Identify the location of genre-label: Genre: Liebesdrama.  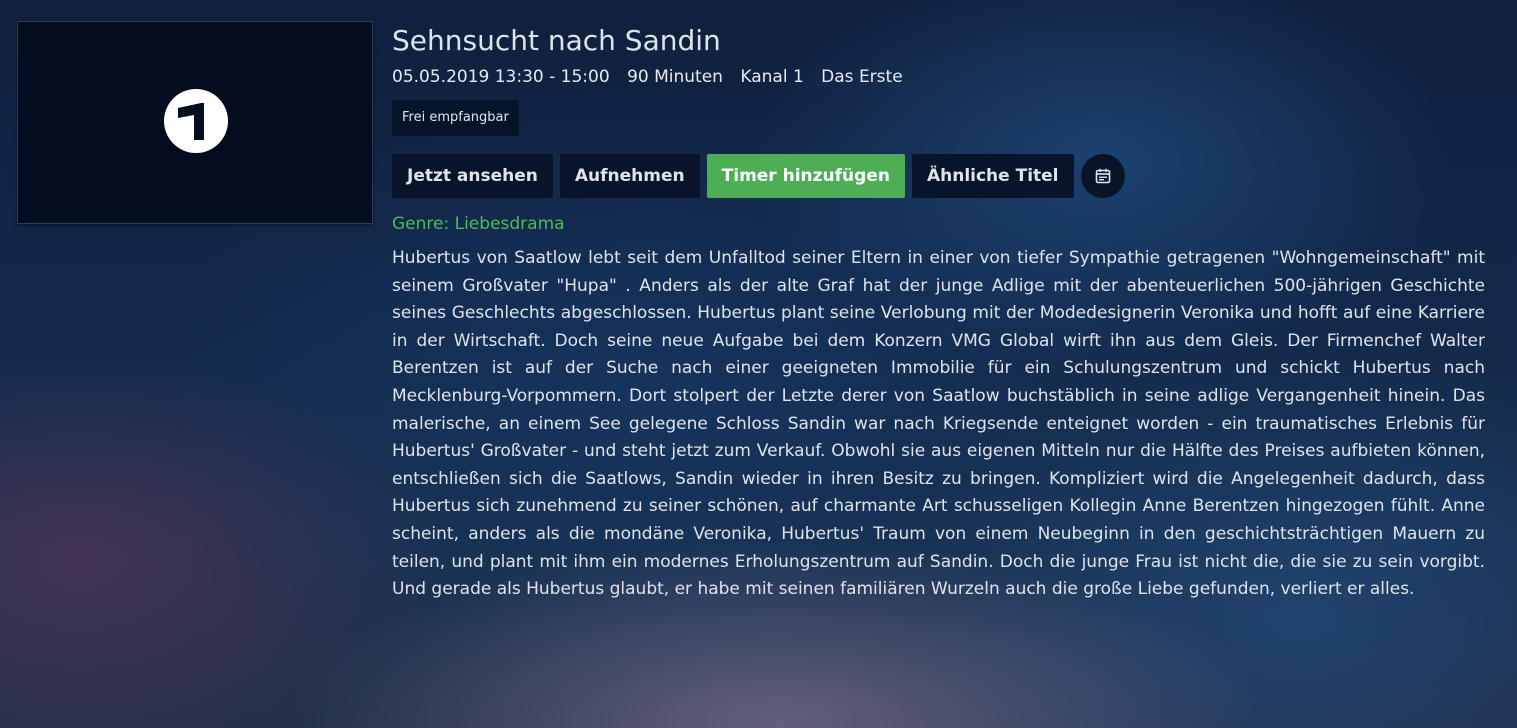
(478, 224).